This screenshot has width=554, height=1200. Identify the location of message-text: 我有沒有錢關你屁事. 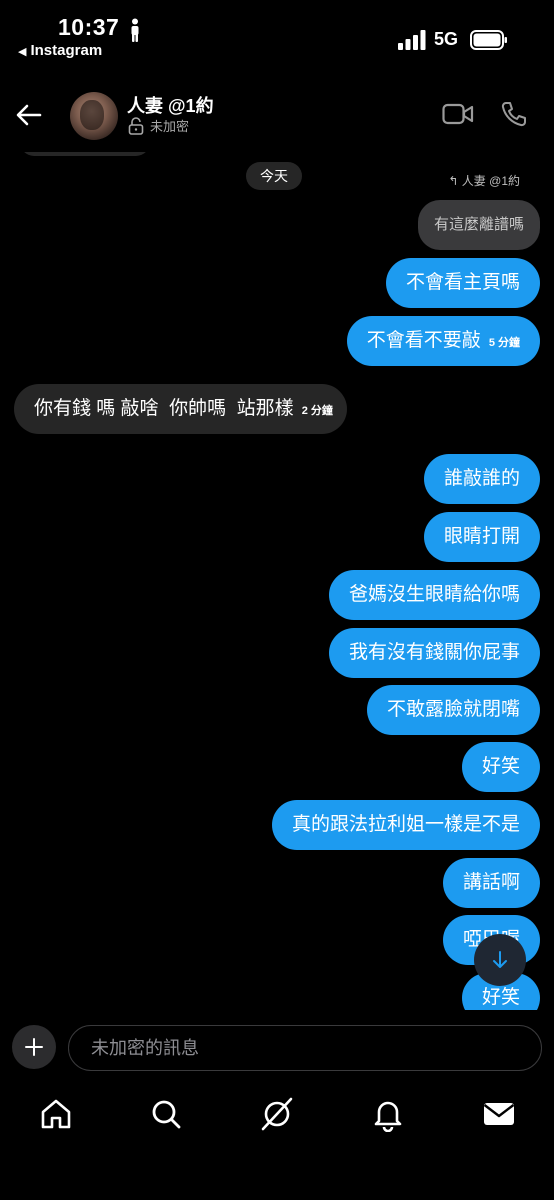
(434, 652).